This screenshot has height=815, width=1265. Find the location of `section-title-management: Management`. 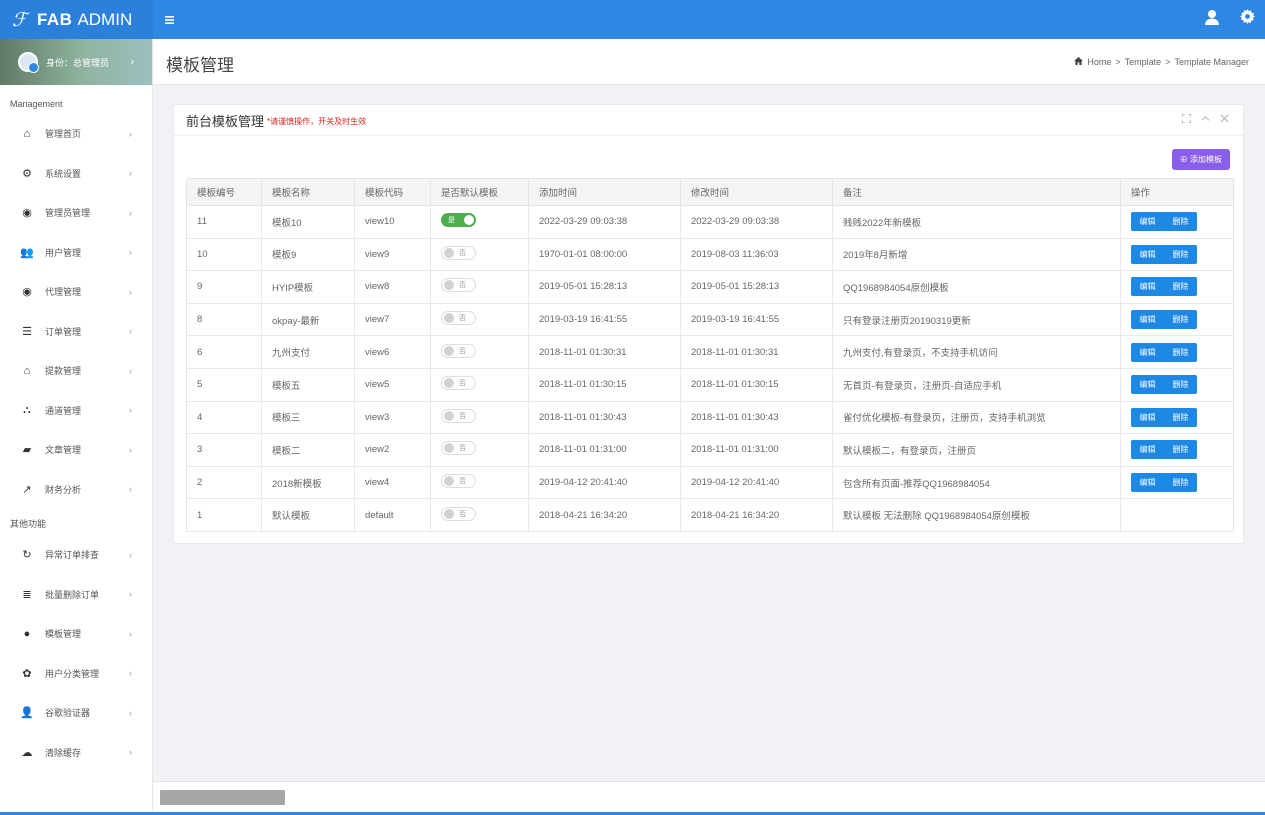

section-title-management: Management is located at coordinates (36, 104).